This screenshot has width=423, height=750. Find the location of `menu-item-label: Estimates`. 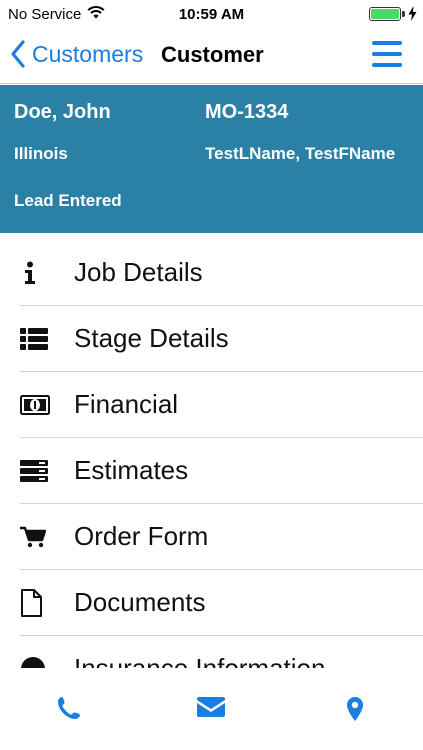

menu-item-label: Estimates is located at coordinates (131, 470).